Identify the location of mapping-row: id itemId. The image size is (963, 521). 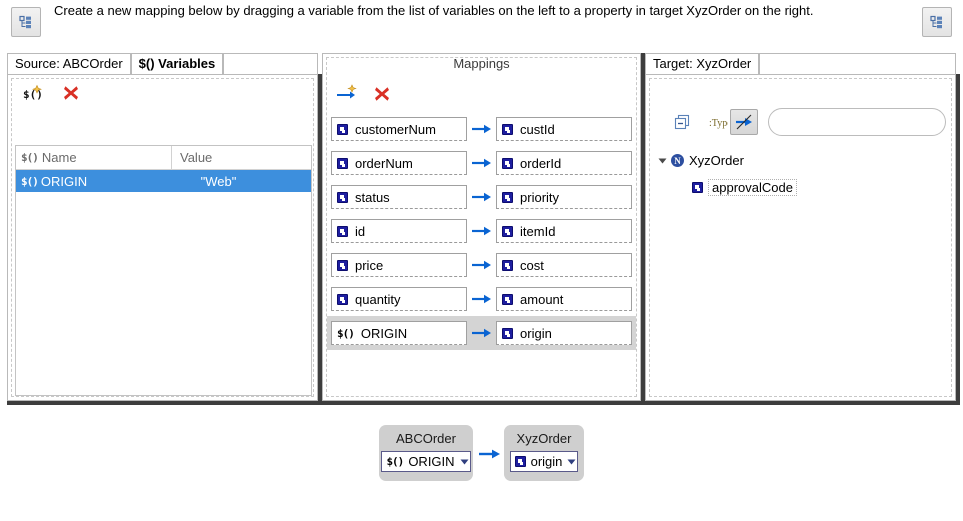
(481, 231).